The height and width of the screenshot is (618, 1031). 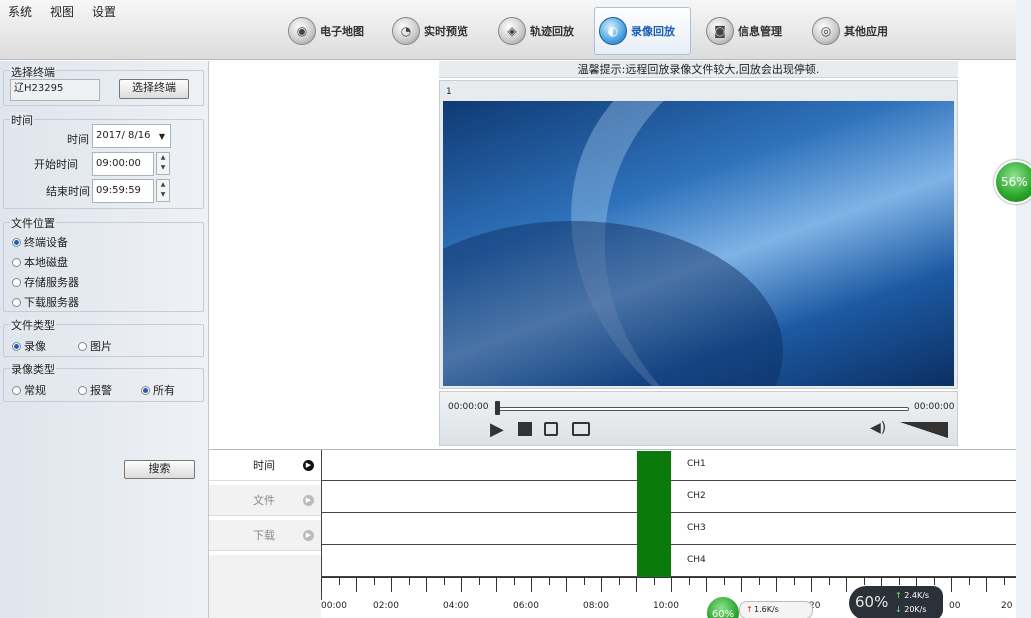 I want to click on end-time-field: 09:59:59, so click(x=123, y=191).